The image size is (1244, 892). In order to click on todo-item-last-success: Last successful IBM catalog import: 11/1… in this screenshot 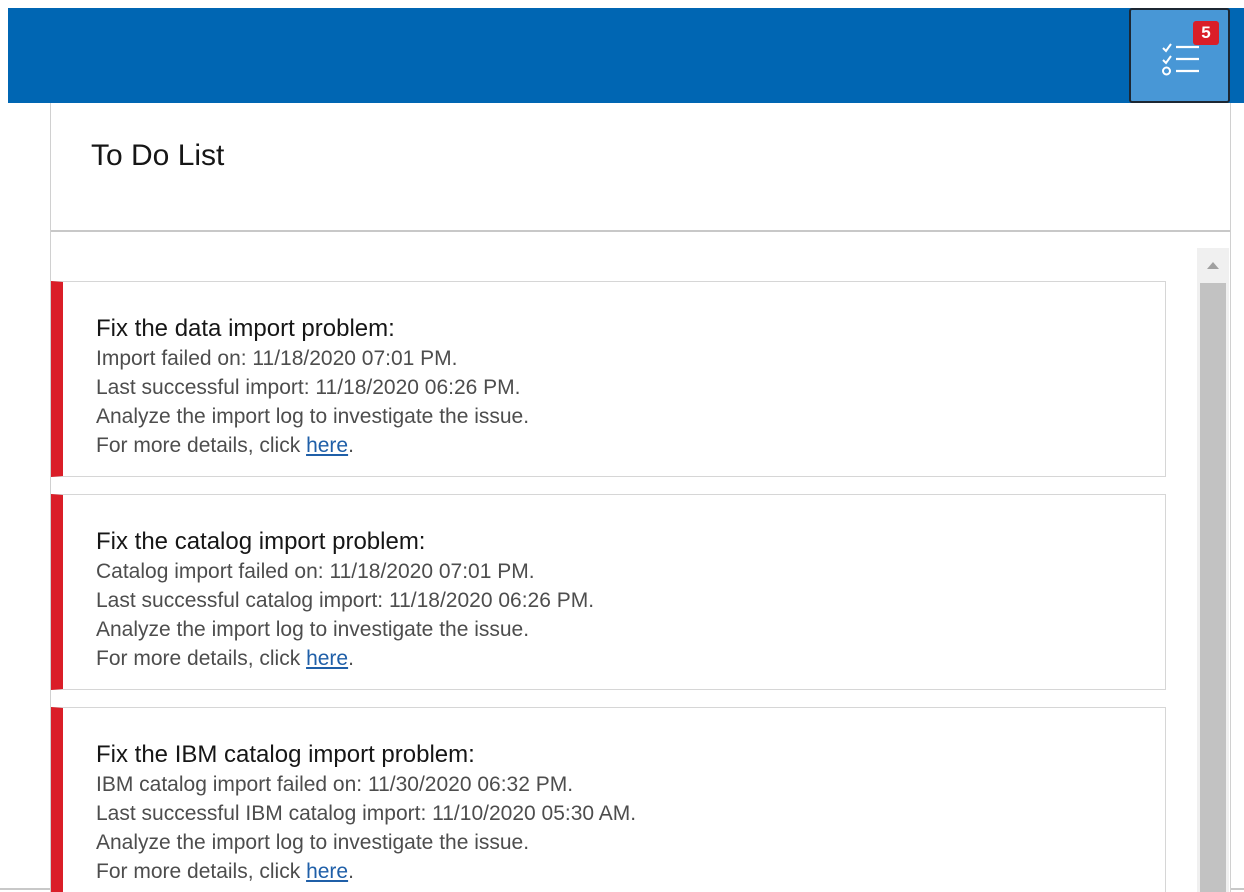, I will do `click(366, 813)`.